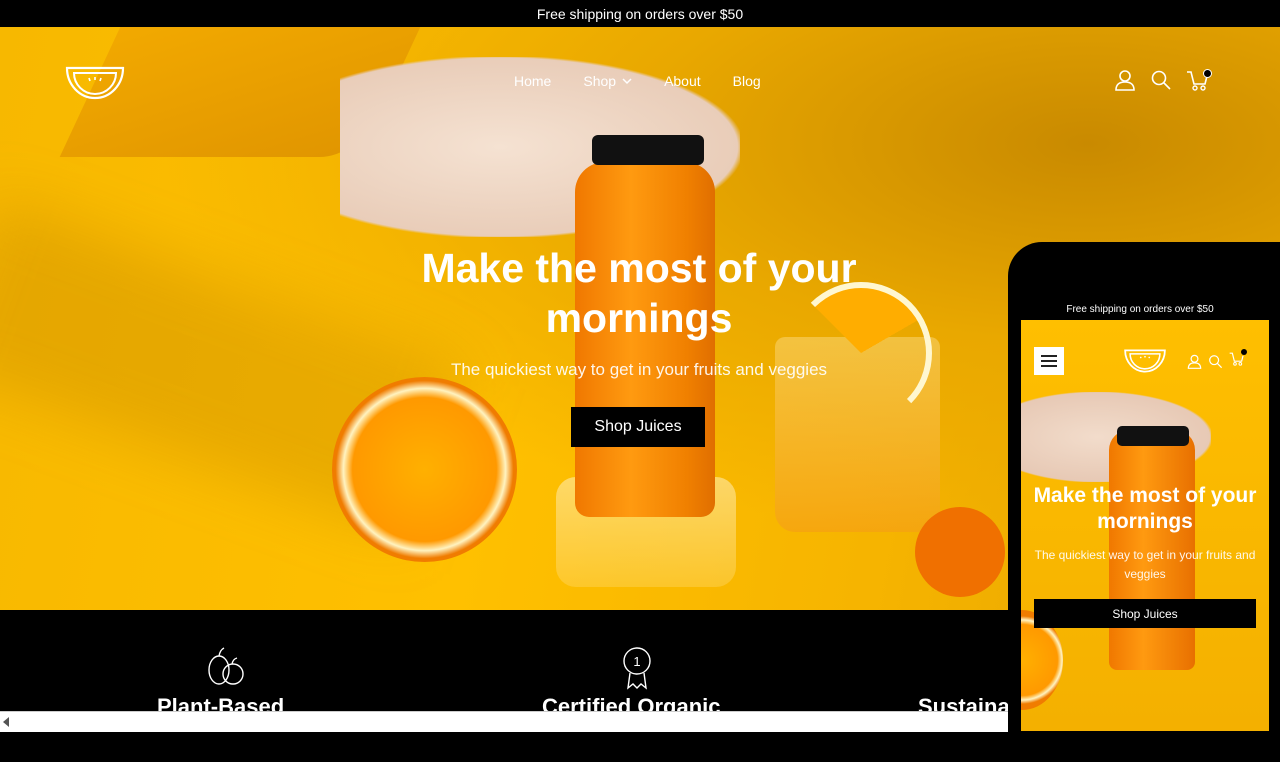 This screenshot has height=762, width=1280. Describe the element at coordinates (1145, 361) in the screenshot. I see `mobile-watermelon-logo-icon` at that location.